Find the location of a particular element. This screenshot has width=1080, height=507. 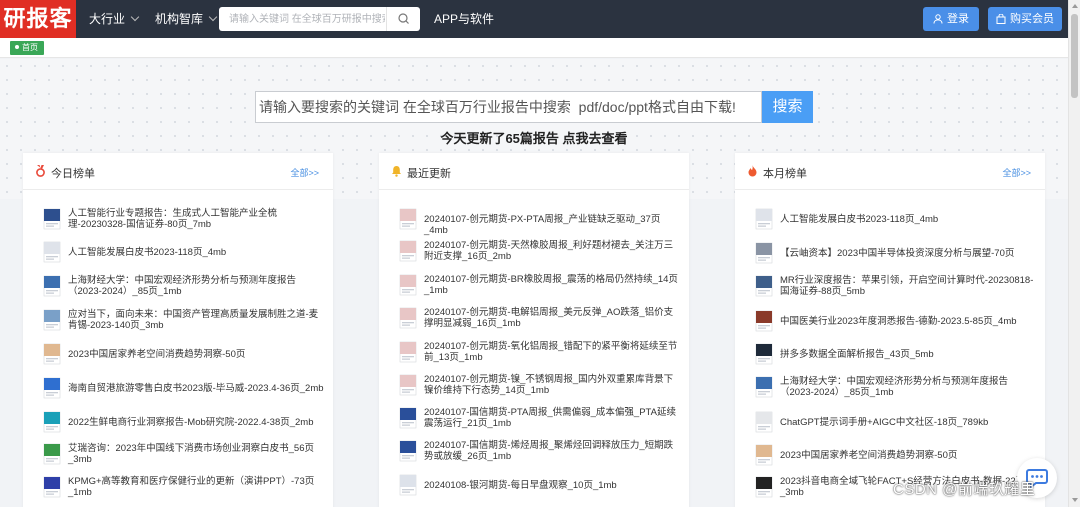

top-navbar: 研报客 大行业 机构智库 APP与软件 登录 购买会员 is located at coordinates (534, 19).